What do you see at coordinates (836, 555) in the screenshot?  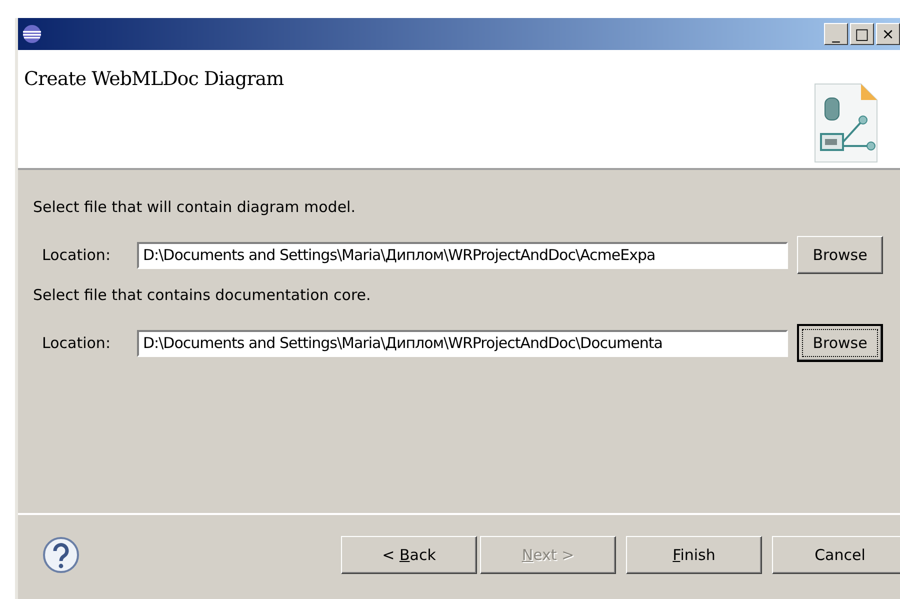 I see `cancel-button: Cancel` at bounding box center [836, 555].